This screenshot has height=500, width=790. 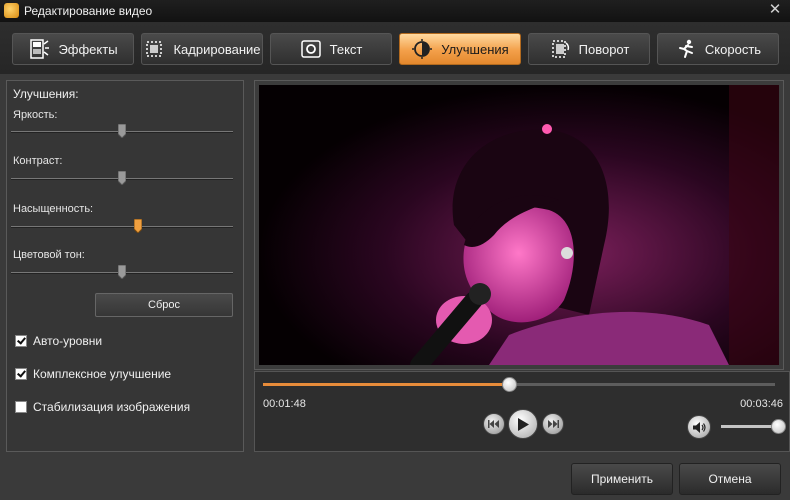 I want to click on checkbox-label: Стабилизация изображения, so click(x=112, y=407).